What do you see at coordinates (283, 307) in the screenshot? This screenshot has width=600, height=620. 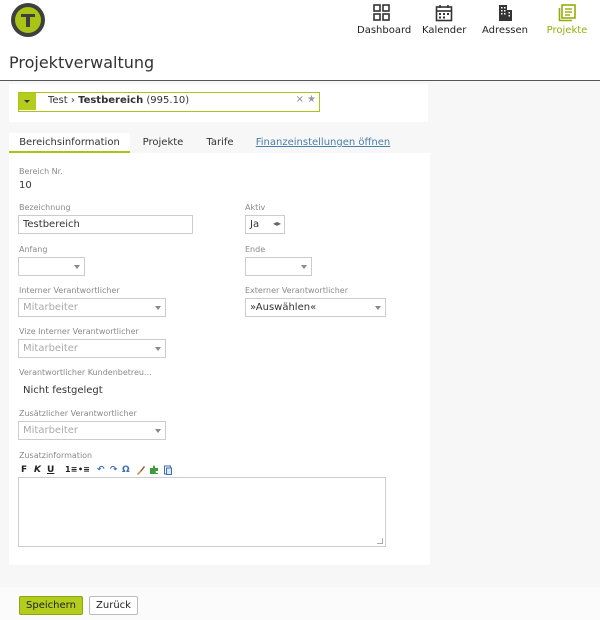 I see `externer-value: »Auswählen«` at bounding box center [283, 307].